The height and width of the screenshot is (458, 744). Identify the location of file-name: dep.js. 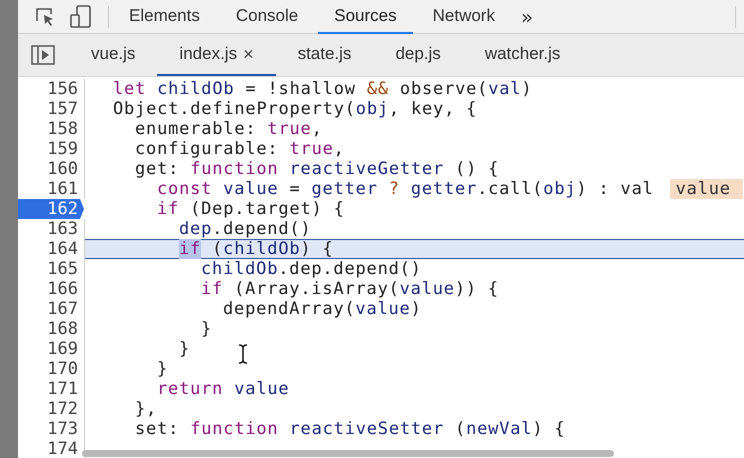
(418, 54).